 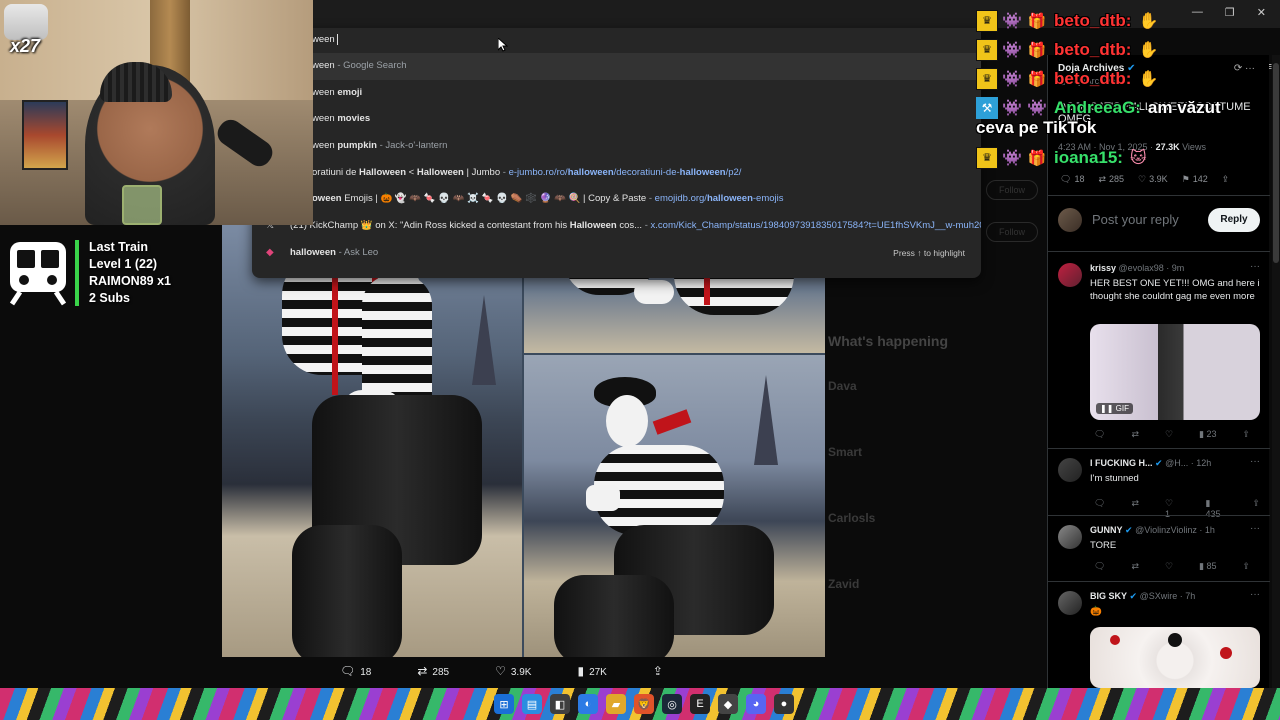 I want to click on history-text: | Copy & Paste, so click(x=615, y=199).